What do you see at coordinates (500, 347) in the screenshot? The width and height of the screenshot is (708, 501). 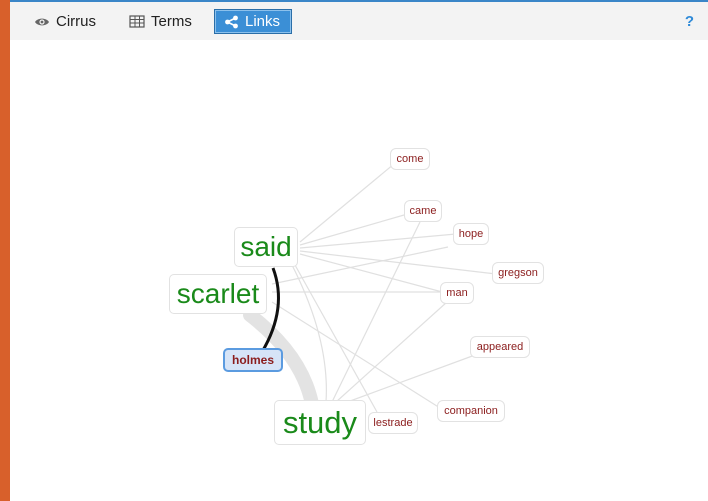 I see `node-appeared: appeared` at bounding box center [500, 347].